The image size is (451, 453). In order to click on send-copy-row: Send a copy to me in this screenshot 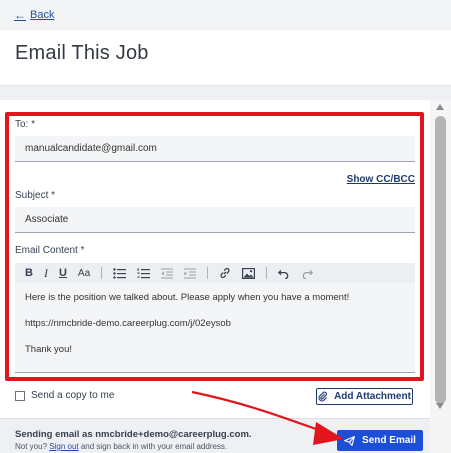, I will do `click(64, 395)`.